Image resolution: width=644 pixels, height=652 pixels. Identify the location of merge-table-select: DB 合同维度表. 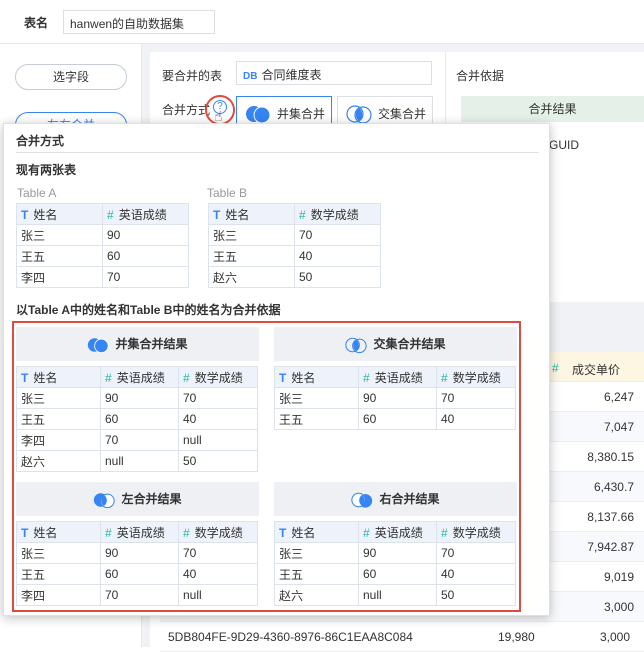
(334, 73).